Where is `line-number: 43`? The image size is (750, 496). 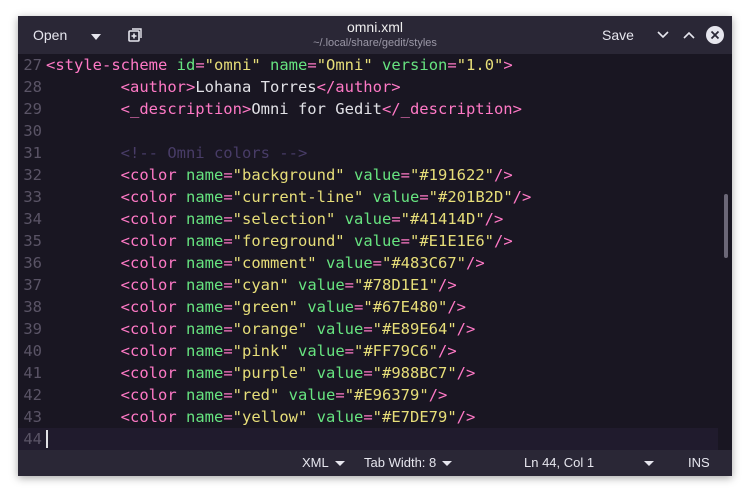 line-number: 43 is located at coordinates (32, 417).